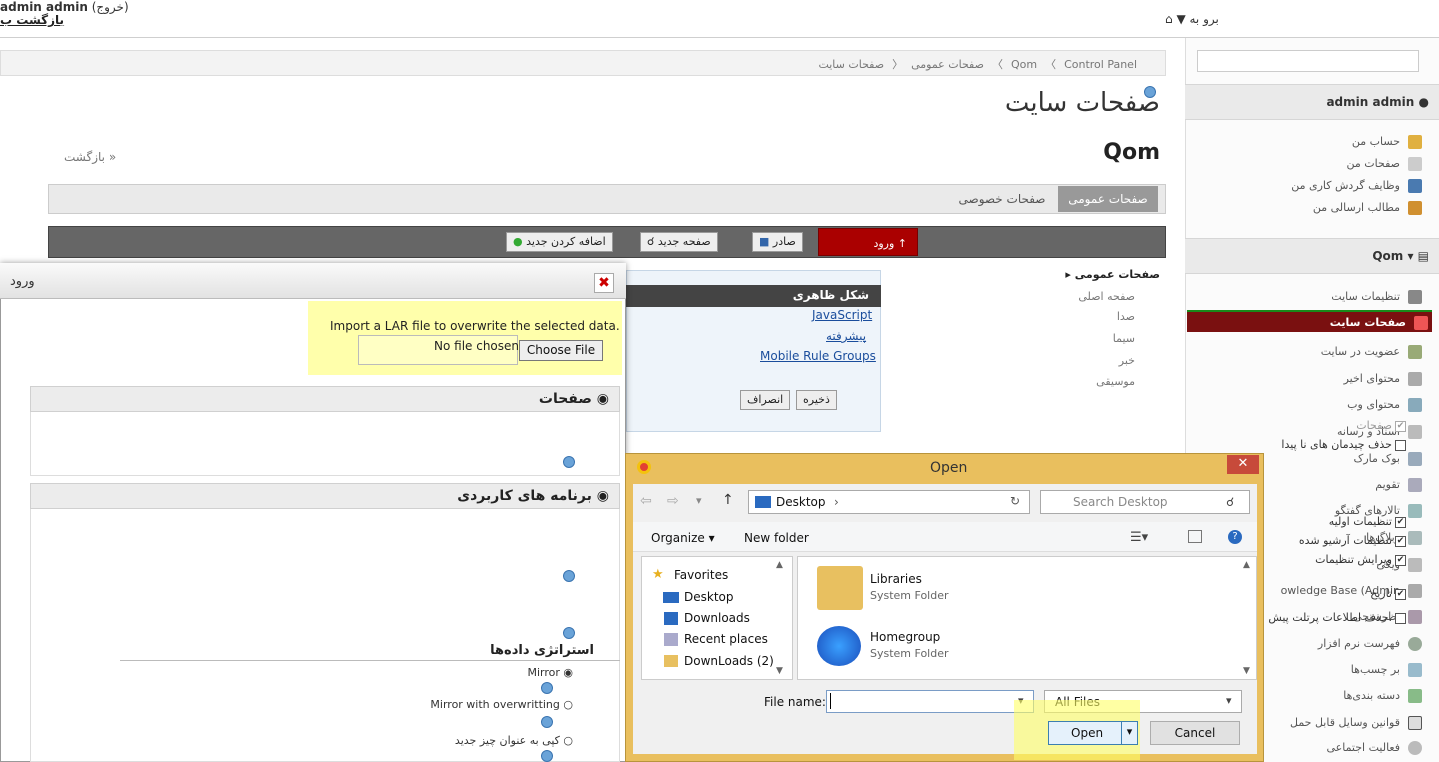 Image resolution: width=1439 pixels, height=762 pixels. I want to click on pages-checkbox: صفحات ✔, so click(1381, 425).